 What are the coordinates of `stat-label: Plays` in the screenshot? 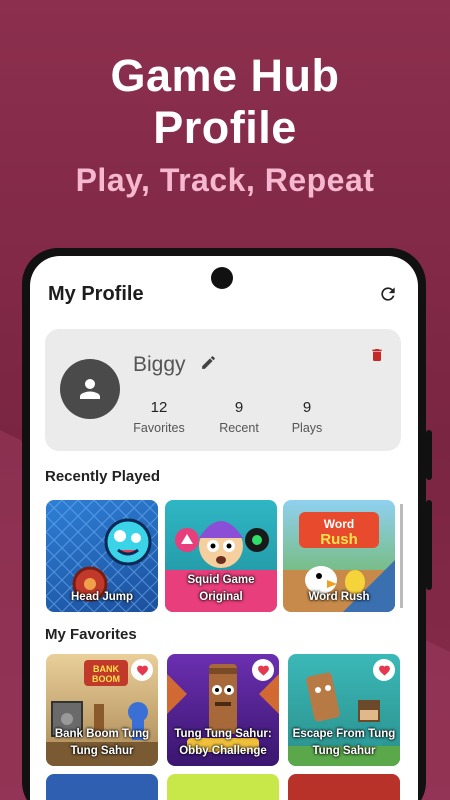 It's located at (307, 428).